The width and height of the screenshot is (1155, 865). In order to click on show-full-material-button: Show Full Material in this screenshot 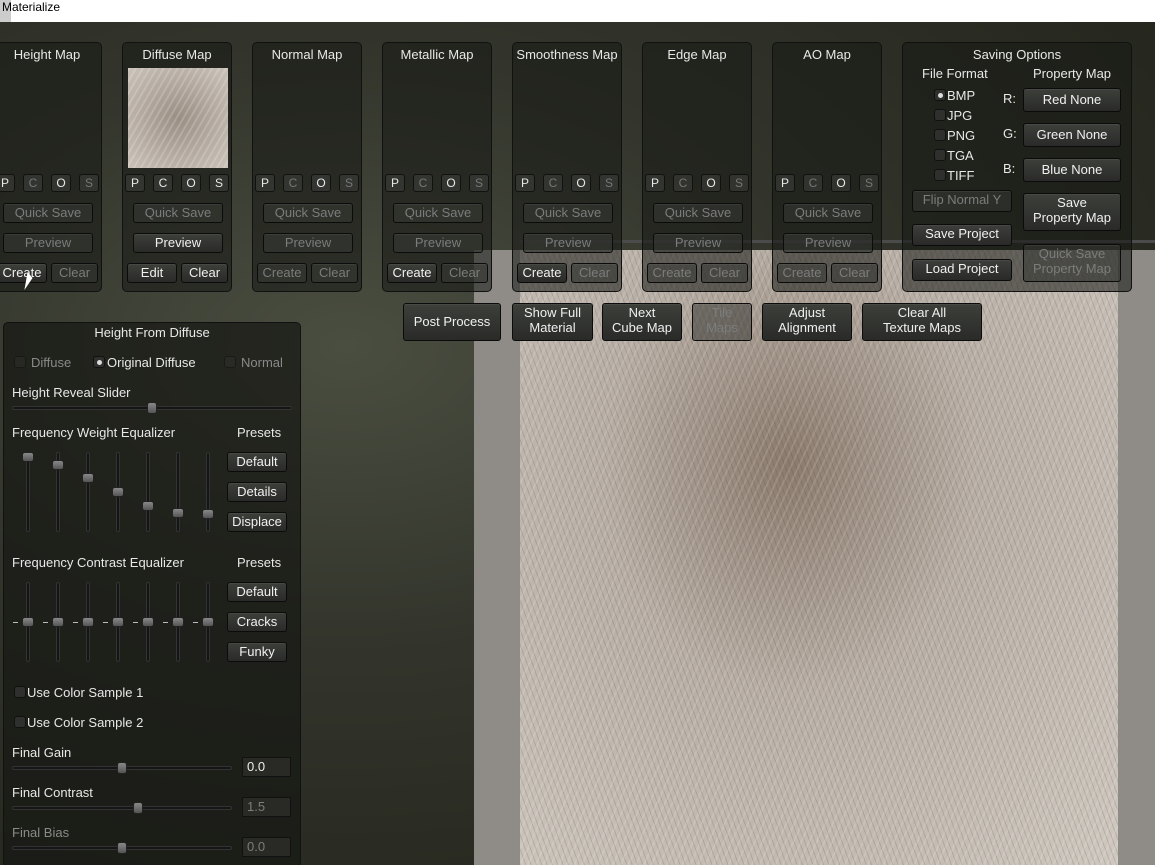, I will do `click(552, 322)`.